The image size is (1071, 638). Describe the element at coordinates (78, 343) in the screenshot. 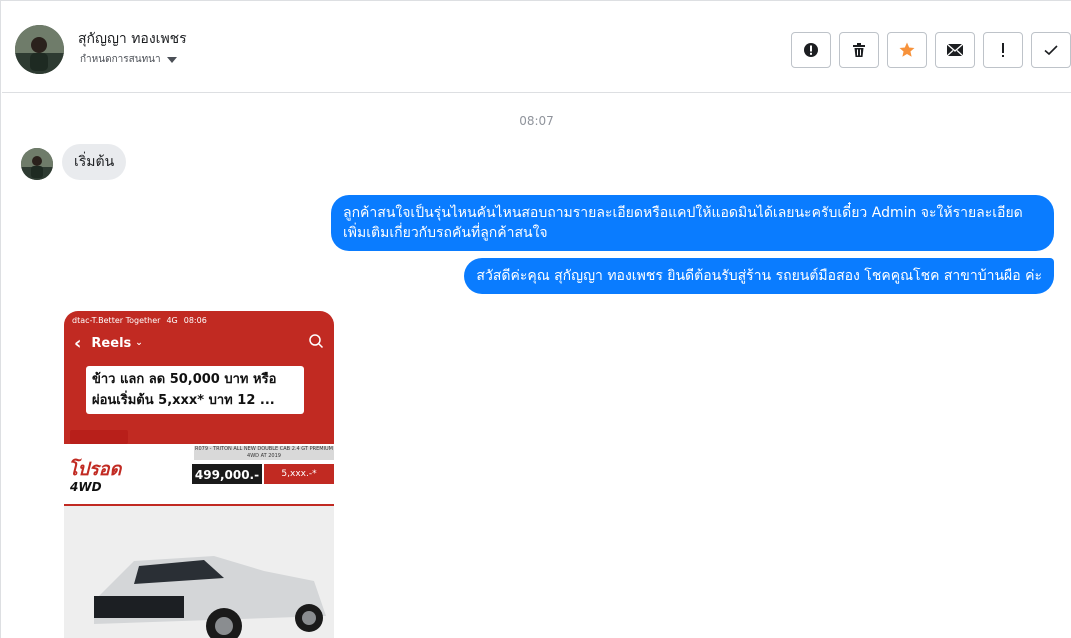

I see `chevron-left-icon: ‹` at that location.